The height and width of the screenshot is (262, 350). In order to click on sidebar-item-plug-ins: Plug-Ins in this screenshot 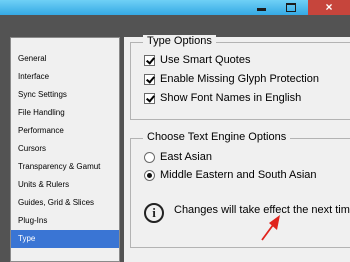, I will do `click(65, 221)`.